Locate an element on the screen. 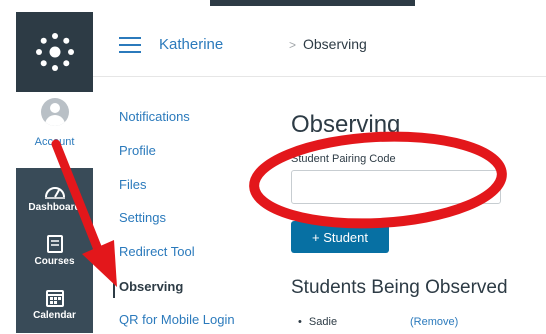  remove-student-link: (Remove) is located at coordinates (434, 322).